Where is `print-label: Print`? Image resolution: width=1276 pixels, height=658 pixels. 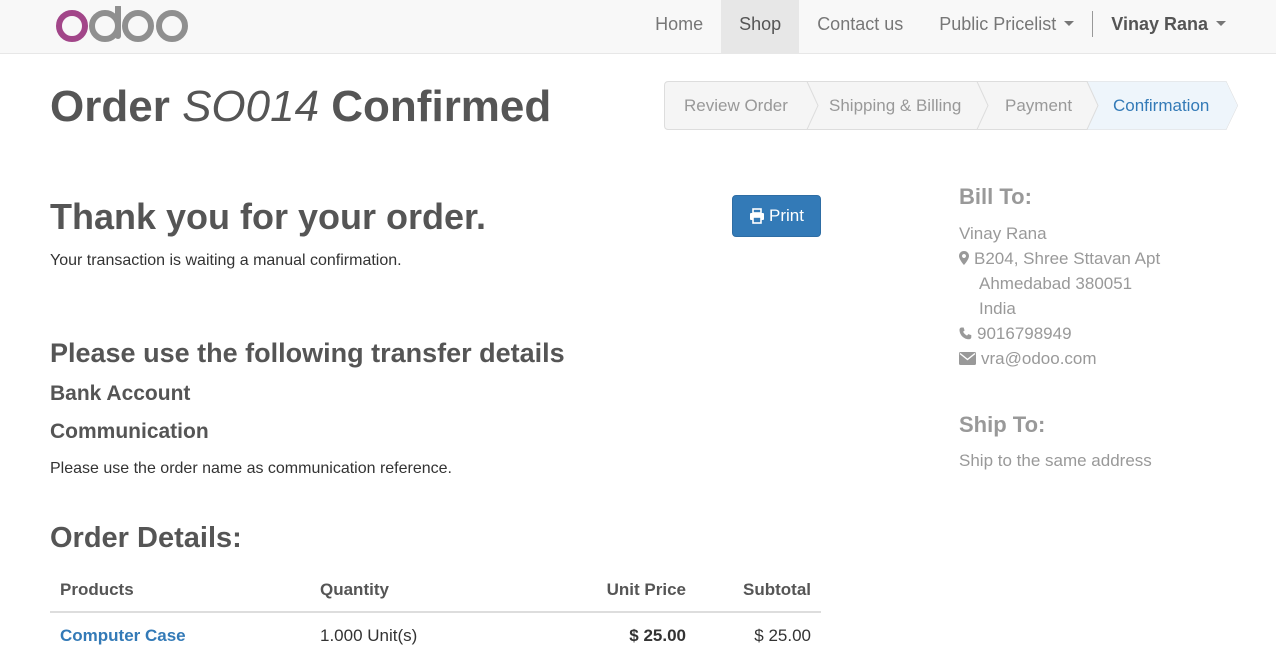 print-label: Print is located at coordinates (786, 215).